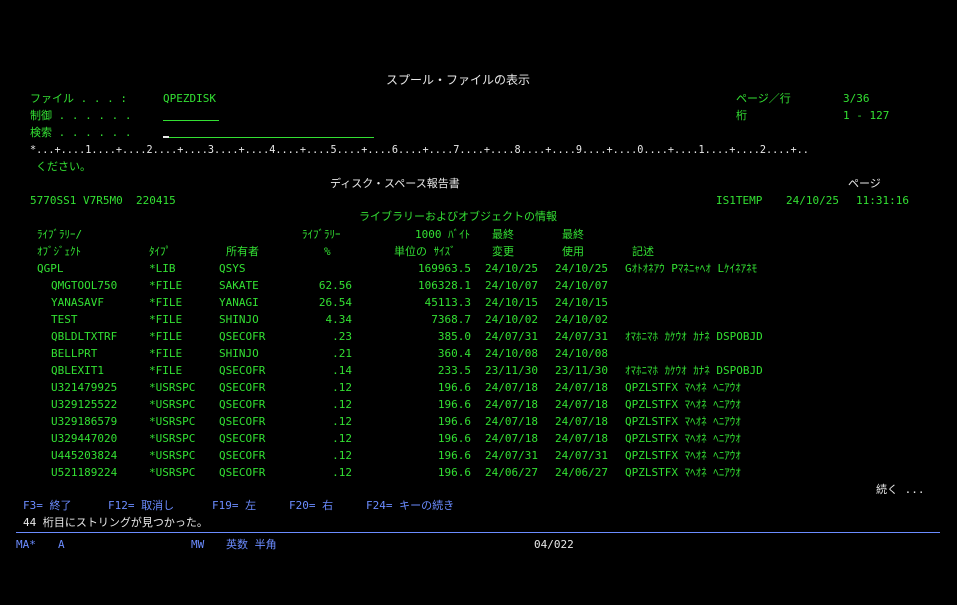 This screenshot has height=605, width=957. Describe the element at coordinates (77, 302) in the screenshot. I see `cell-name: YANASAVF` at that location.